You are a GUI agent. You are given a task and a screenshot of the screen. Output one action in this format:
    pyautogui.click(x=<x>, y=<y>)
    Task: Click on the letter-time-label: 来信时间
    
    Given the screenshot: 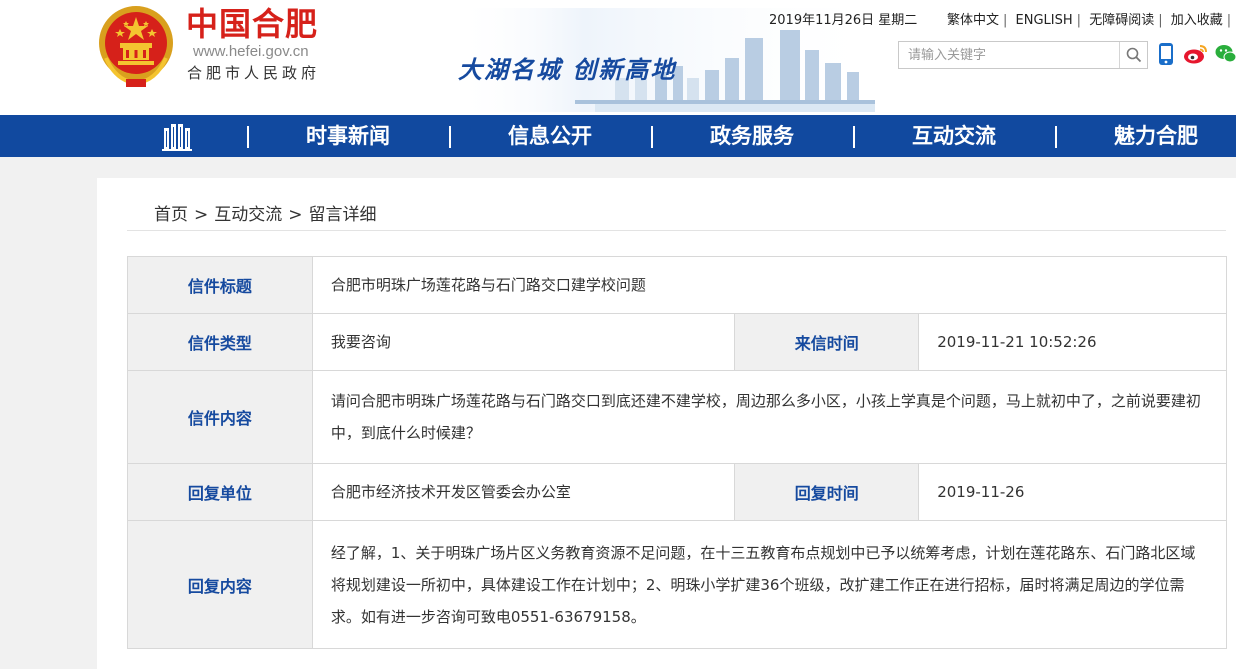 What is the action you would take?
    pyautogui.click(x=827, y=342)
    